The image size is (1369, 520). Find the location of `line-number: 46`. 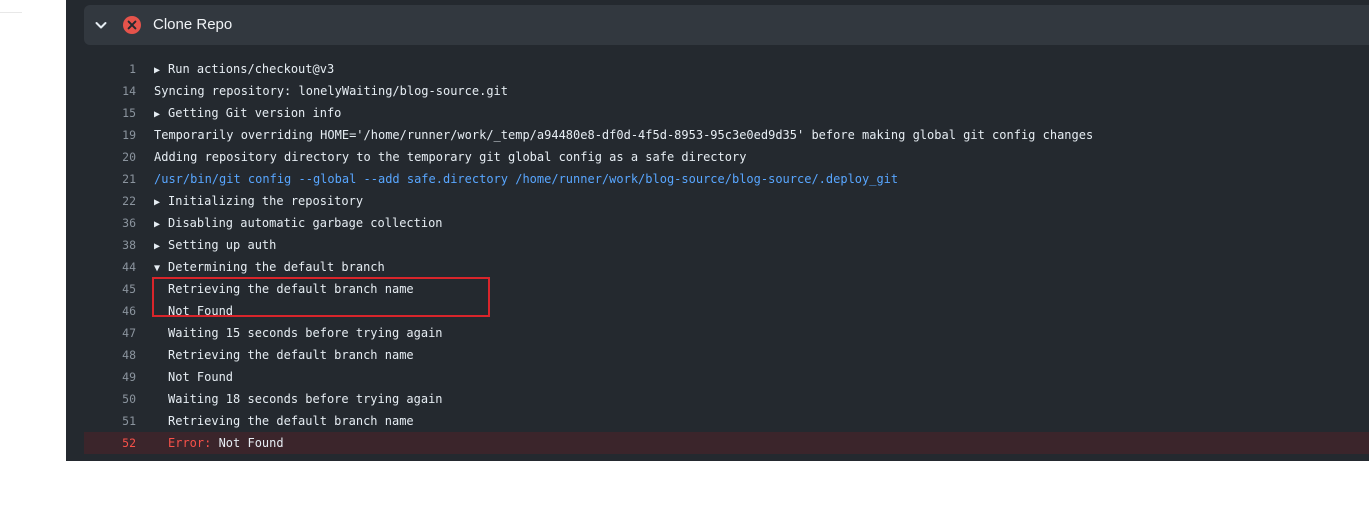

line-number: 46 is located at coordinates (110, 311).